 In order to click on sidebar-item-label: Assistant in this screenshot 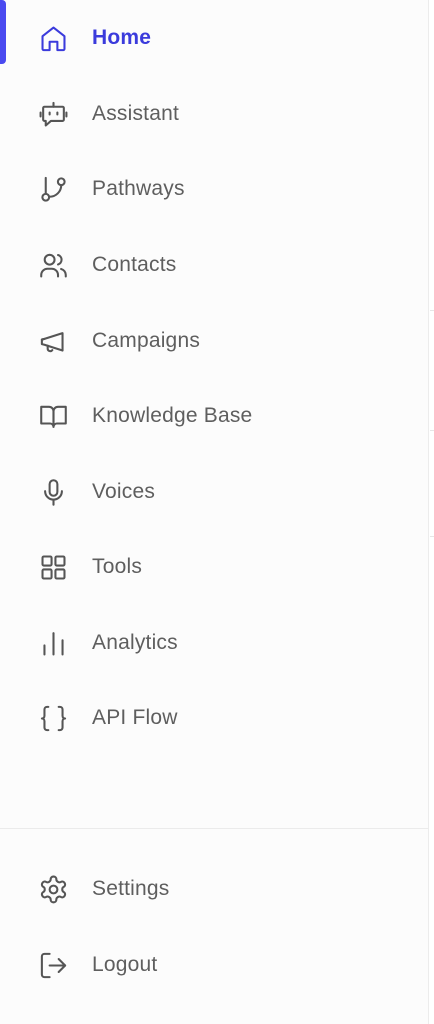, I will do `click(135, 113)`.